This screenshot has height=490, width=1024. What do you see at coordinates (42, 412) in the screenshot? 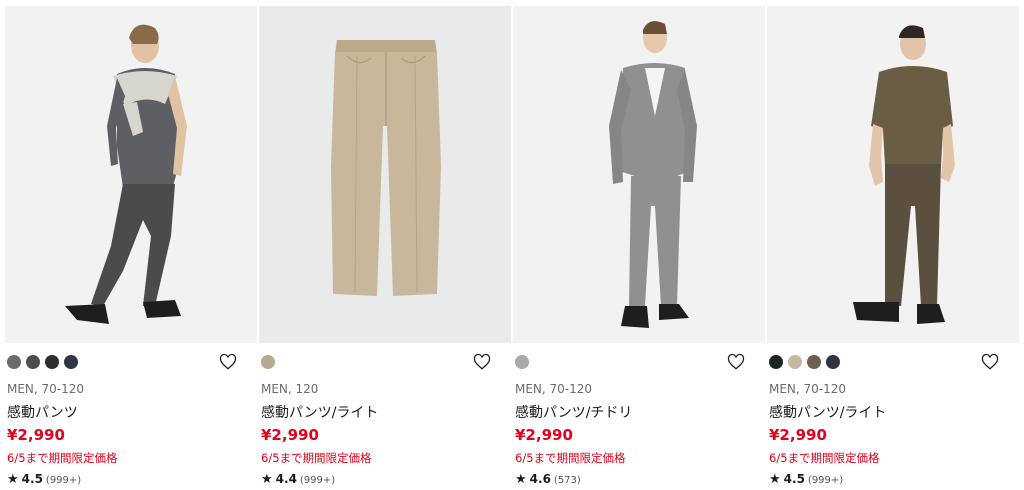
I see `product-name: 感動パンツ` at bounding box center [42, 412].